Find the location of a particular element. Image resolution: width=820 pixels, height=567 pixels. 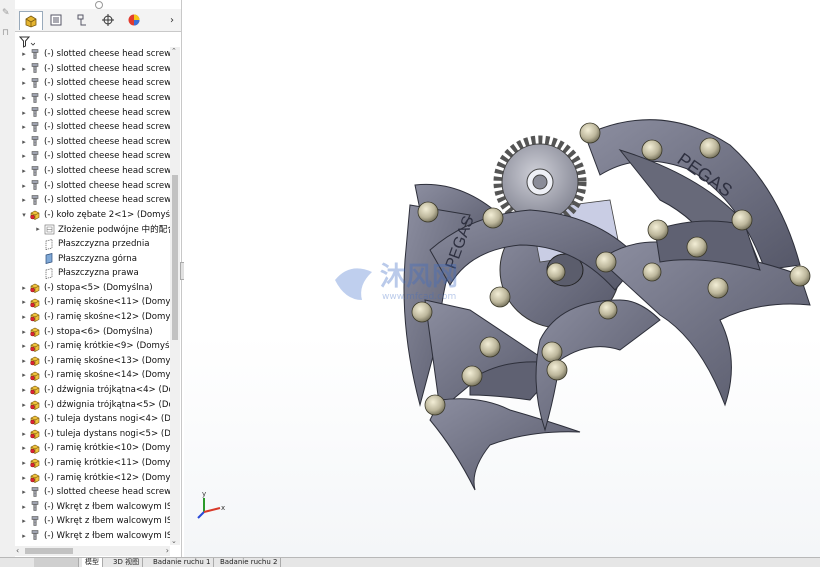

tree-item: ▸ (-) ramię krótkie<12> (Domyśln is located at coordinates (92, 477).